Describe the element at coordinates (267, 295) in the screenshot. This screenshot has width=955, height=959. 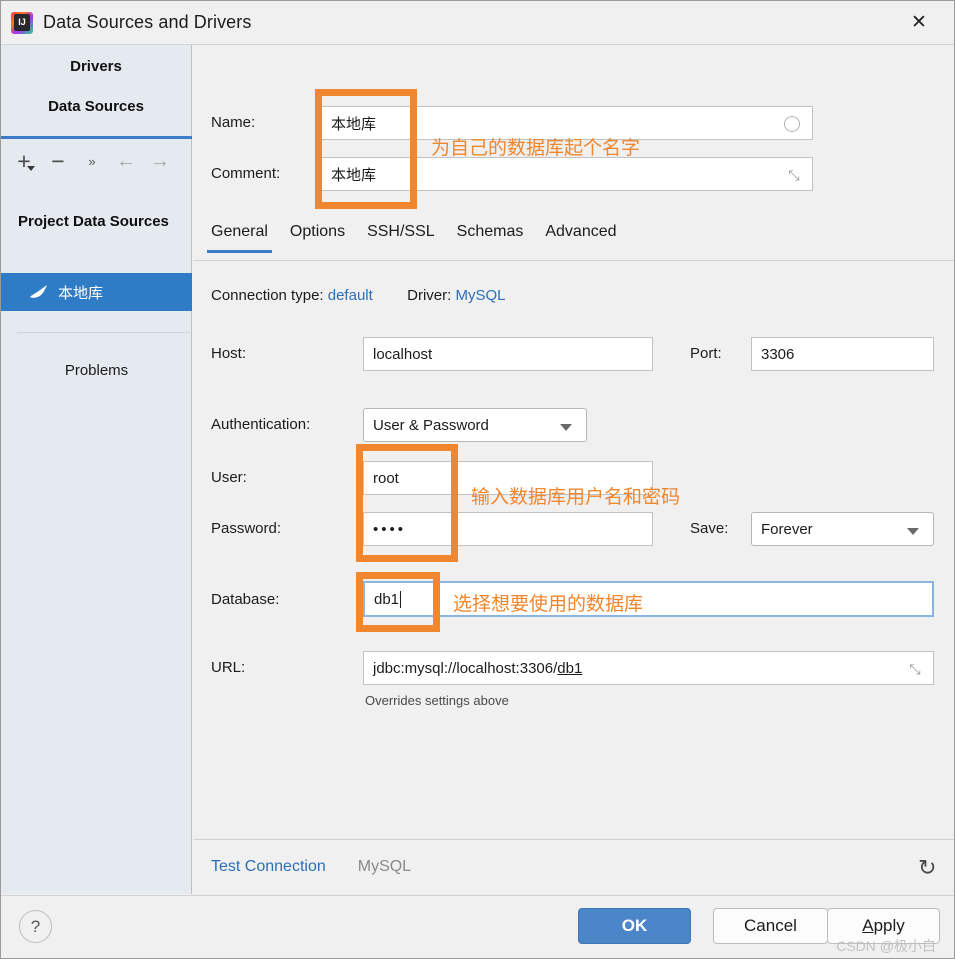
I see `connection-type-label: Connection type:` at that location.